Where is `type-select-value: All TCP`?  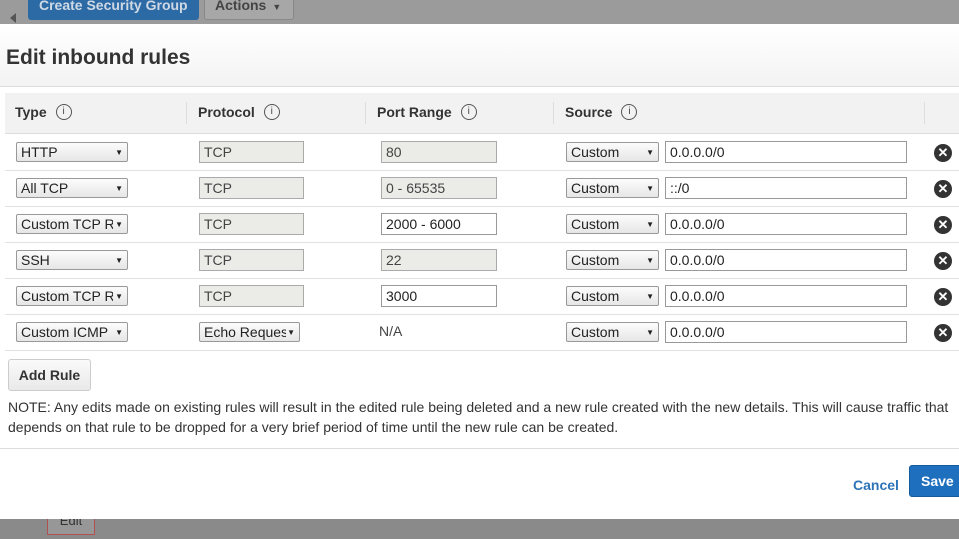
type-select-value: All TCP is located at coordinates (45, 188).